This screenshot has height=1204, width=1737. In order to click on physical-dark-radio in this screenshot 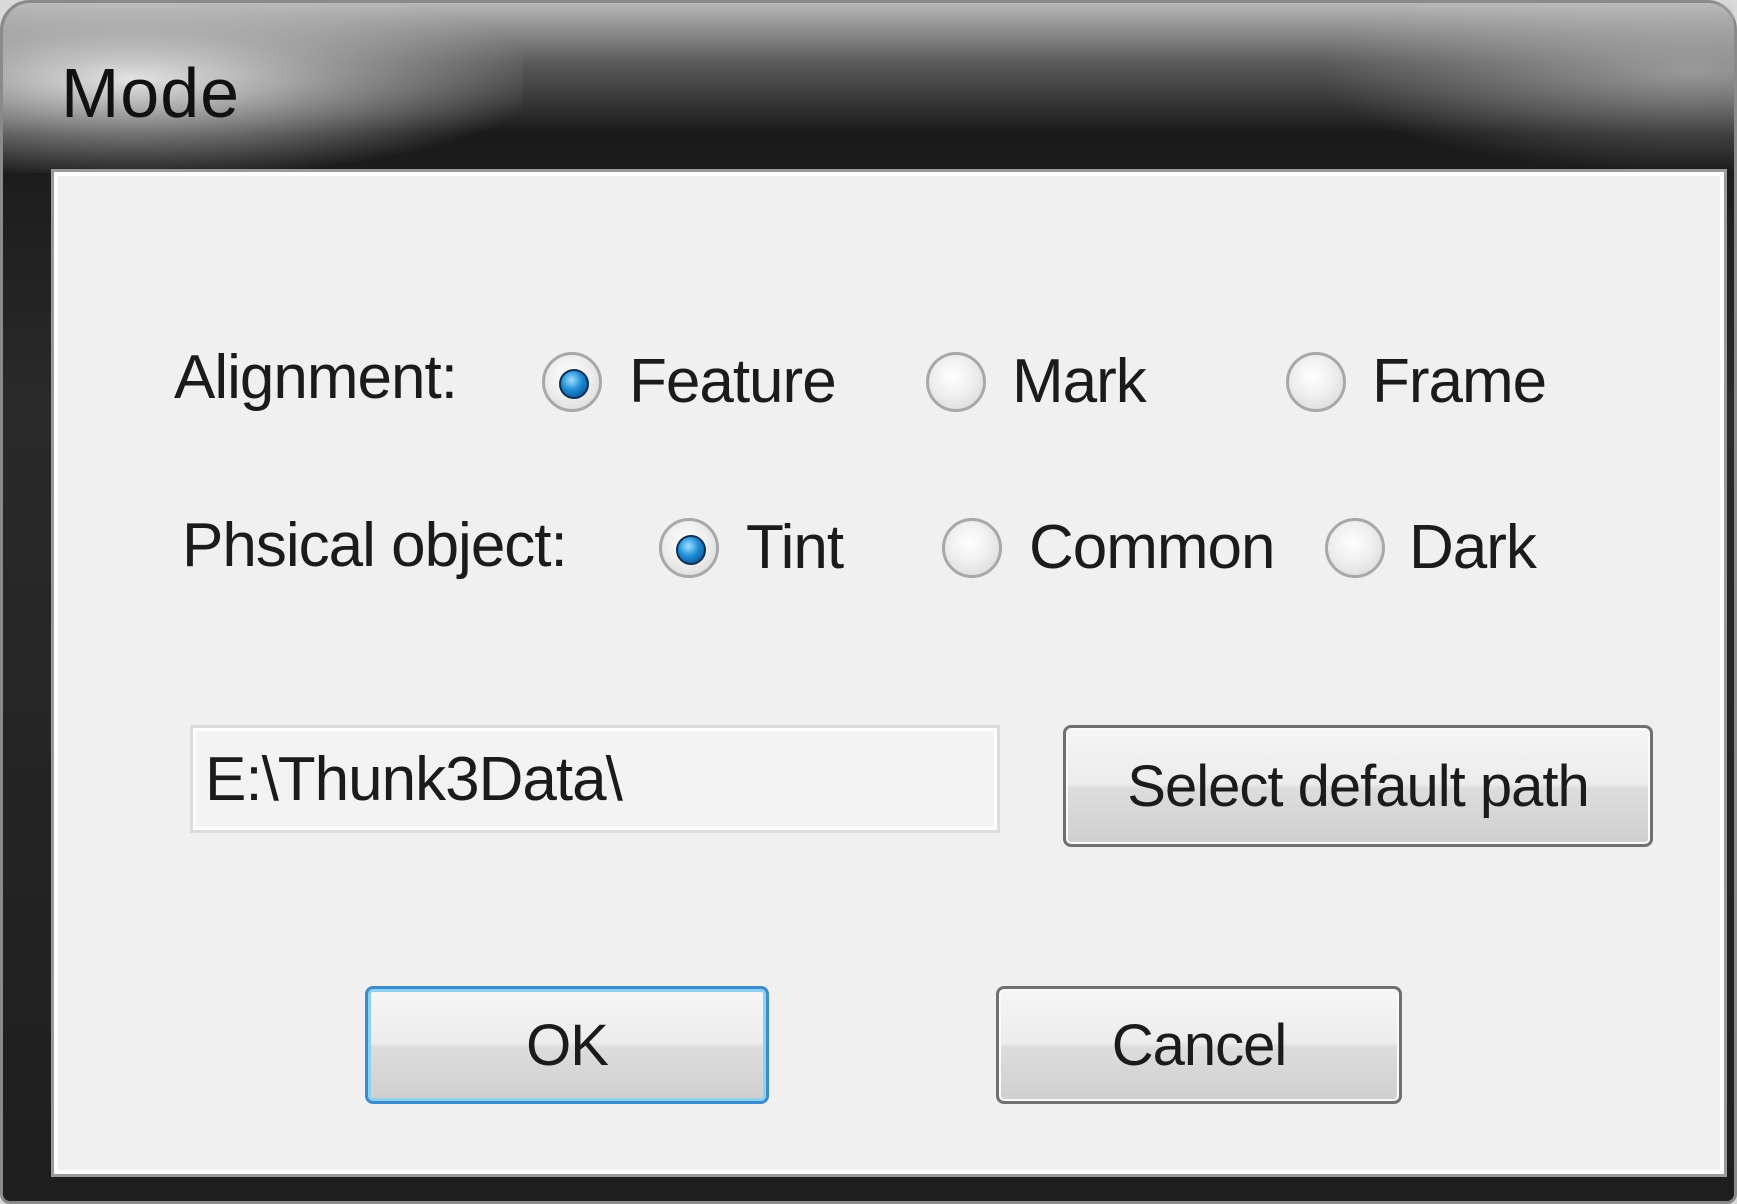, I will do `click(1355, 548)`.